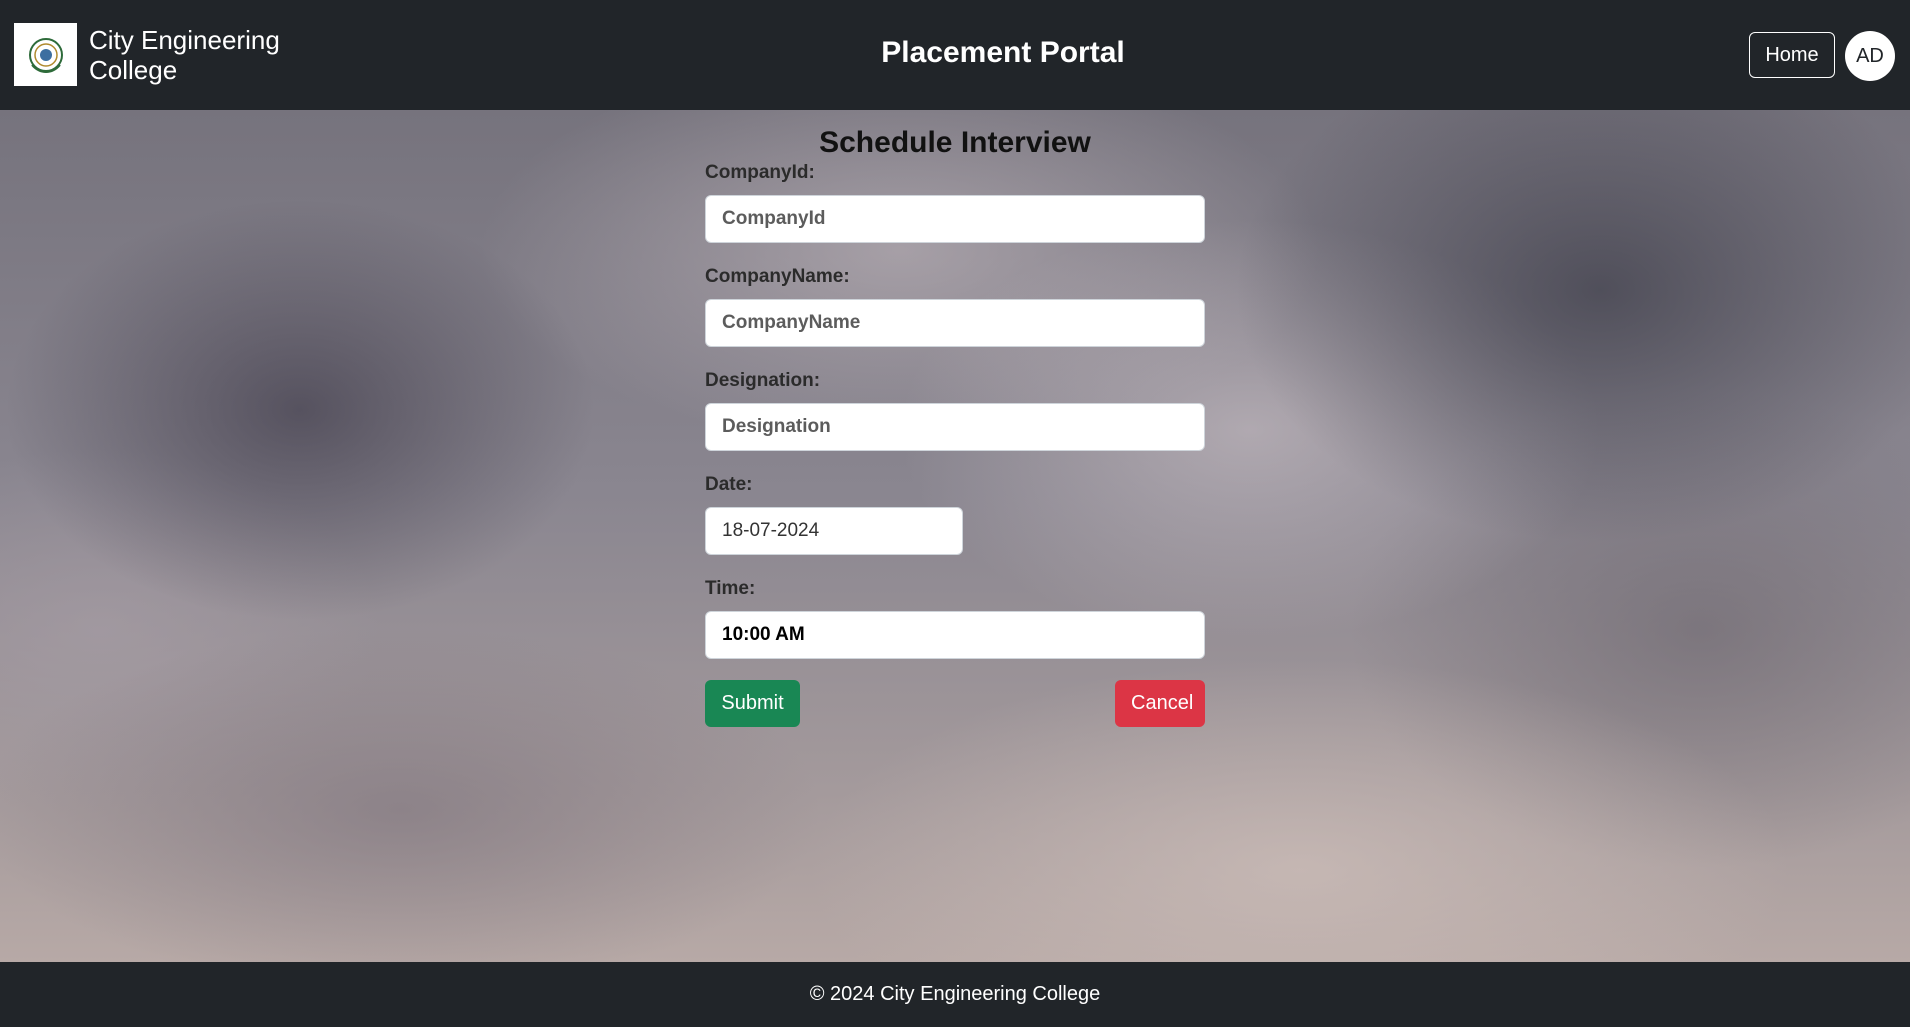 Image resolution: width=1910 pixels, height=1027 pixels. Describe the element at coordinates (834, 531) in the screenshot. I see `date-input` at that location.